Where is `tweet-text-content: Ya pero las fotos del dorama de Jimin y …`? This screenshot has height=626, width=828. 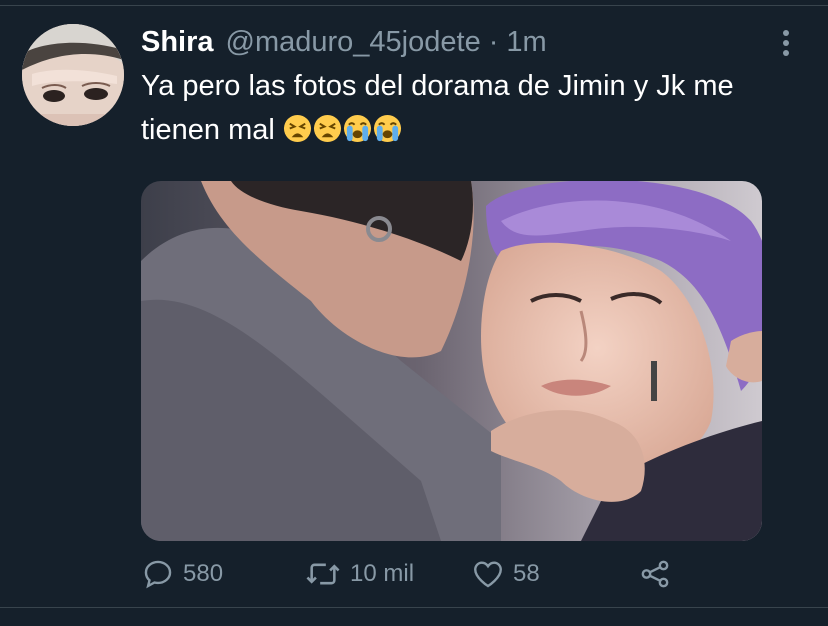
tweet-text-content: Ya pero las fotos del dorama de Jimin y … is located at coordinates (437, 108).